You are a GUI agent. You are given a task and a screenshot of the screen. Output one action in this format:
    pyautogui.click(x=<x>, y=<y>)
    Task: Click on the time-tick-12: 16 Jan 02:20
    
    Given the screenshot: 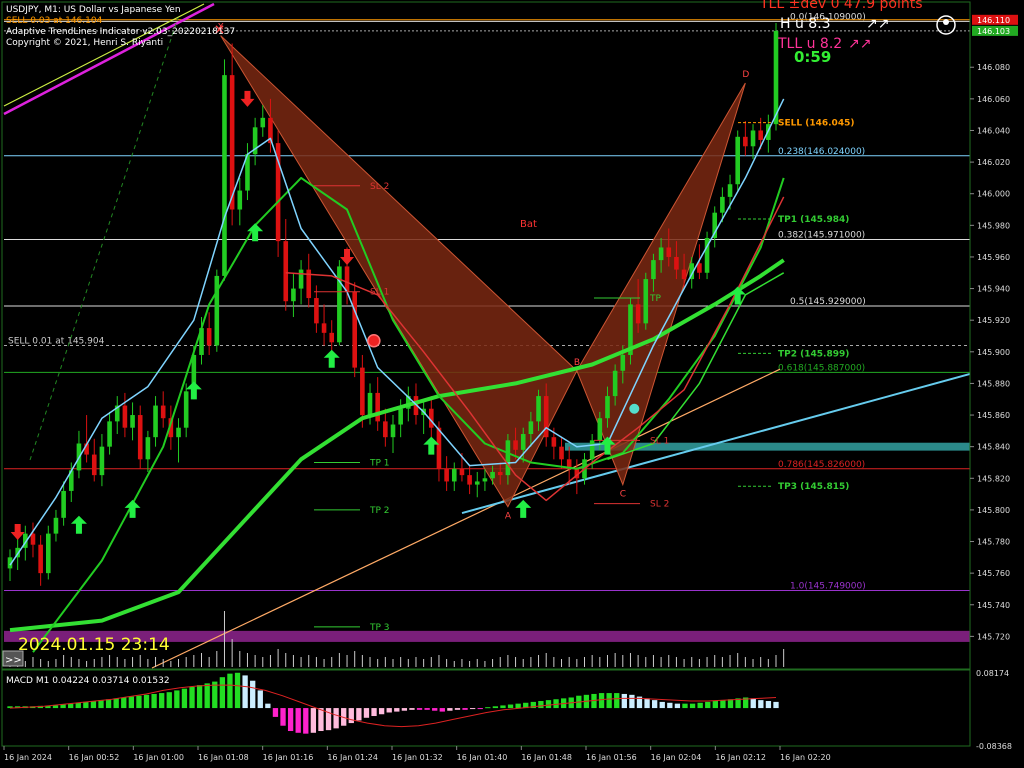 What is the action you would take?
    pyautogui.click(x=805, y=757)
    